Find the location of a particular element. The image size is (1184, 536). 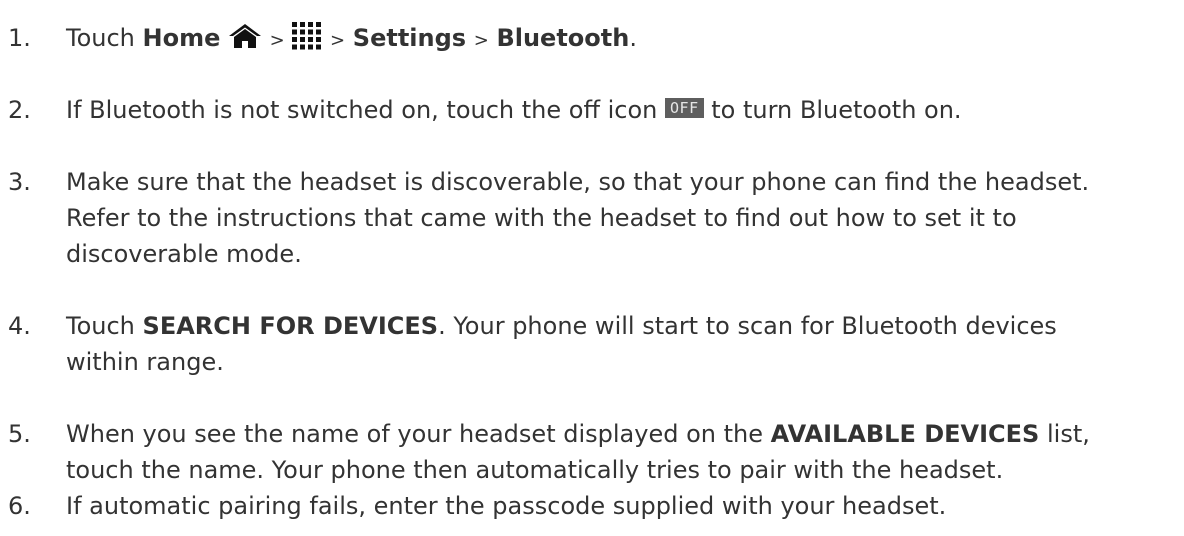

step-number: 4. is located at coordinates (19, 326).